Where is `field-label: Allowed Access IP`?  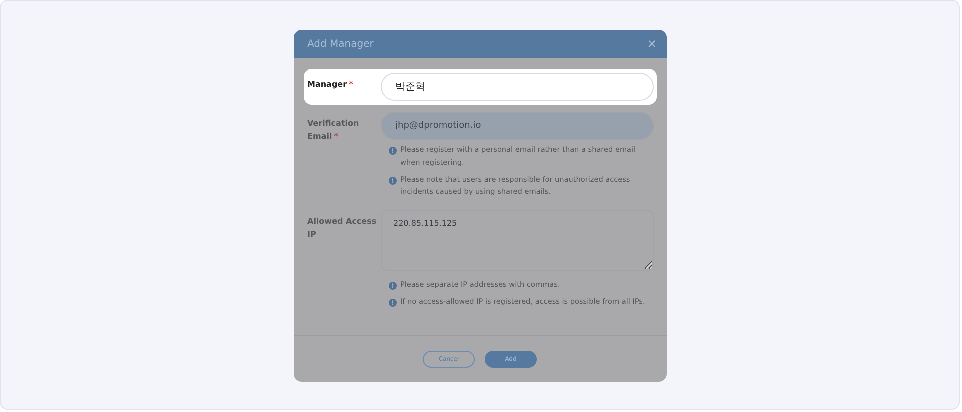 field-label: Allowed Access IP is located at coordinates (342, 228).